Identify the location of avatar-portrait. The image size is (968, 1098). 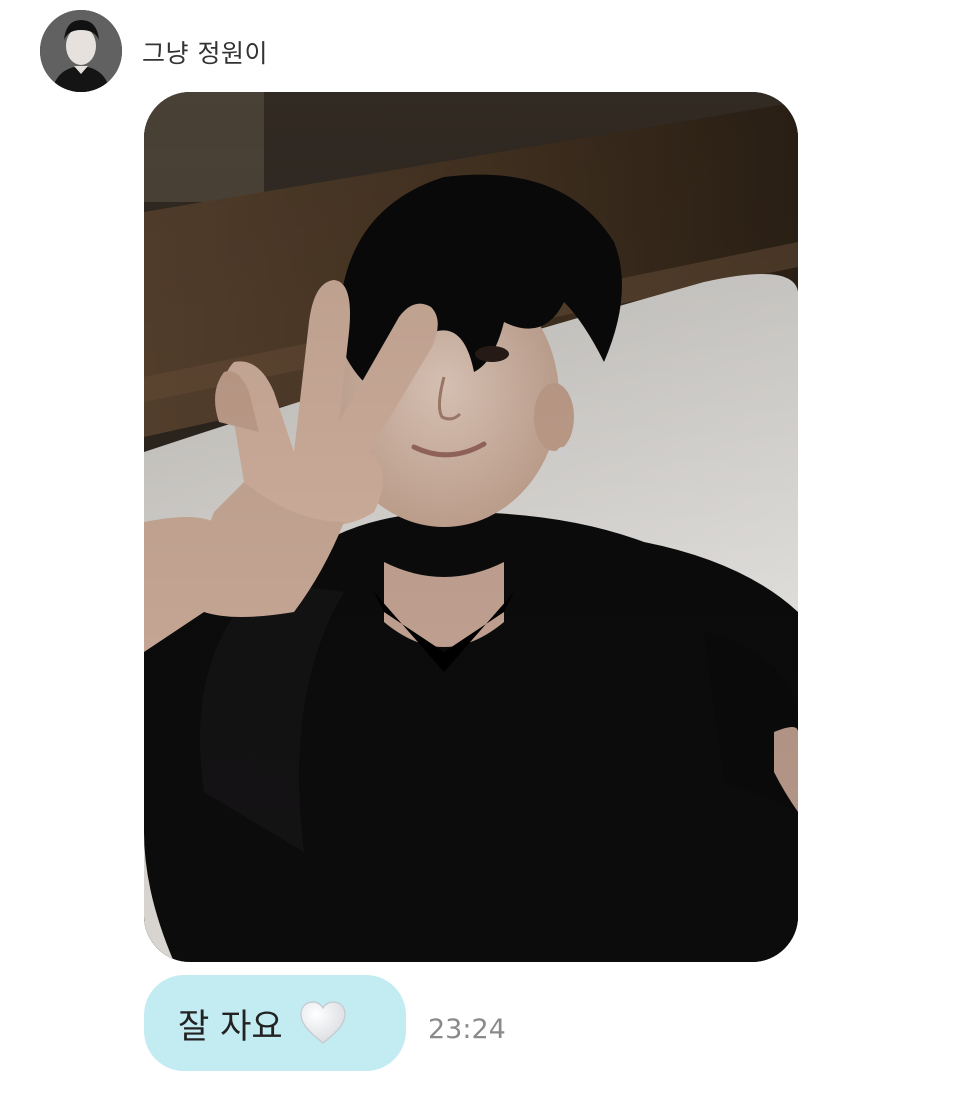
(81, 51).